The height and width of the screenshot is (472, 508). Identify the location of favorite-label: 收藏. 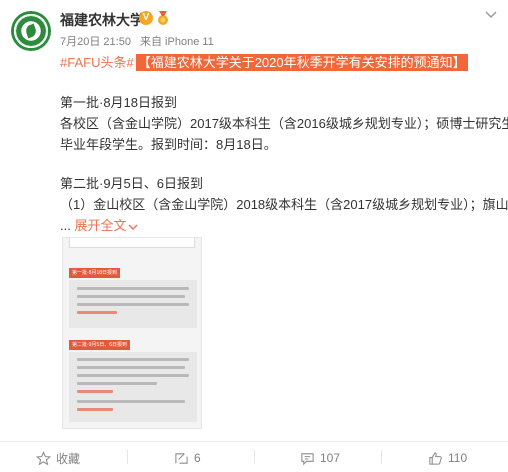
(68, 458).